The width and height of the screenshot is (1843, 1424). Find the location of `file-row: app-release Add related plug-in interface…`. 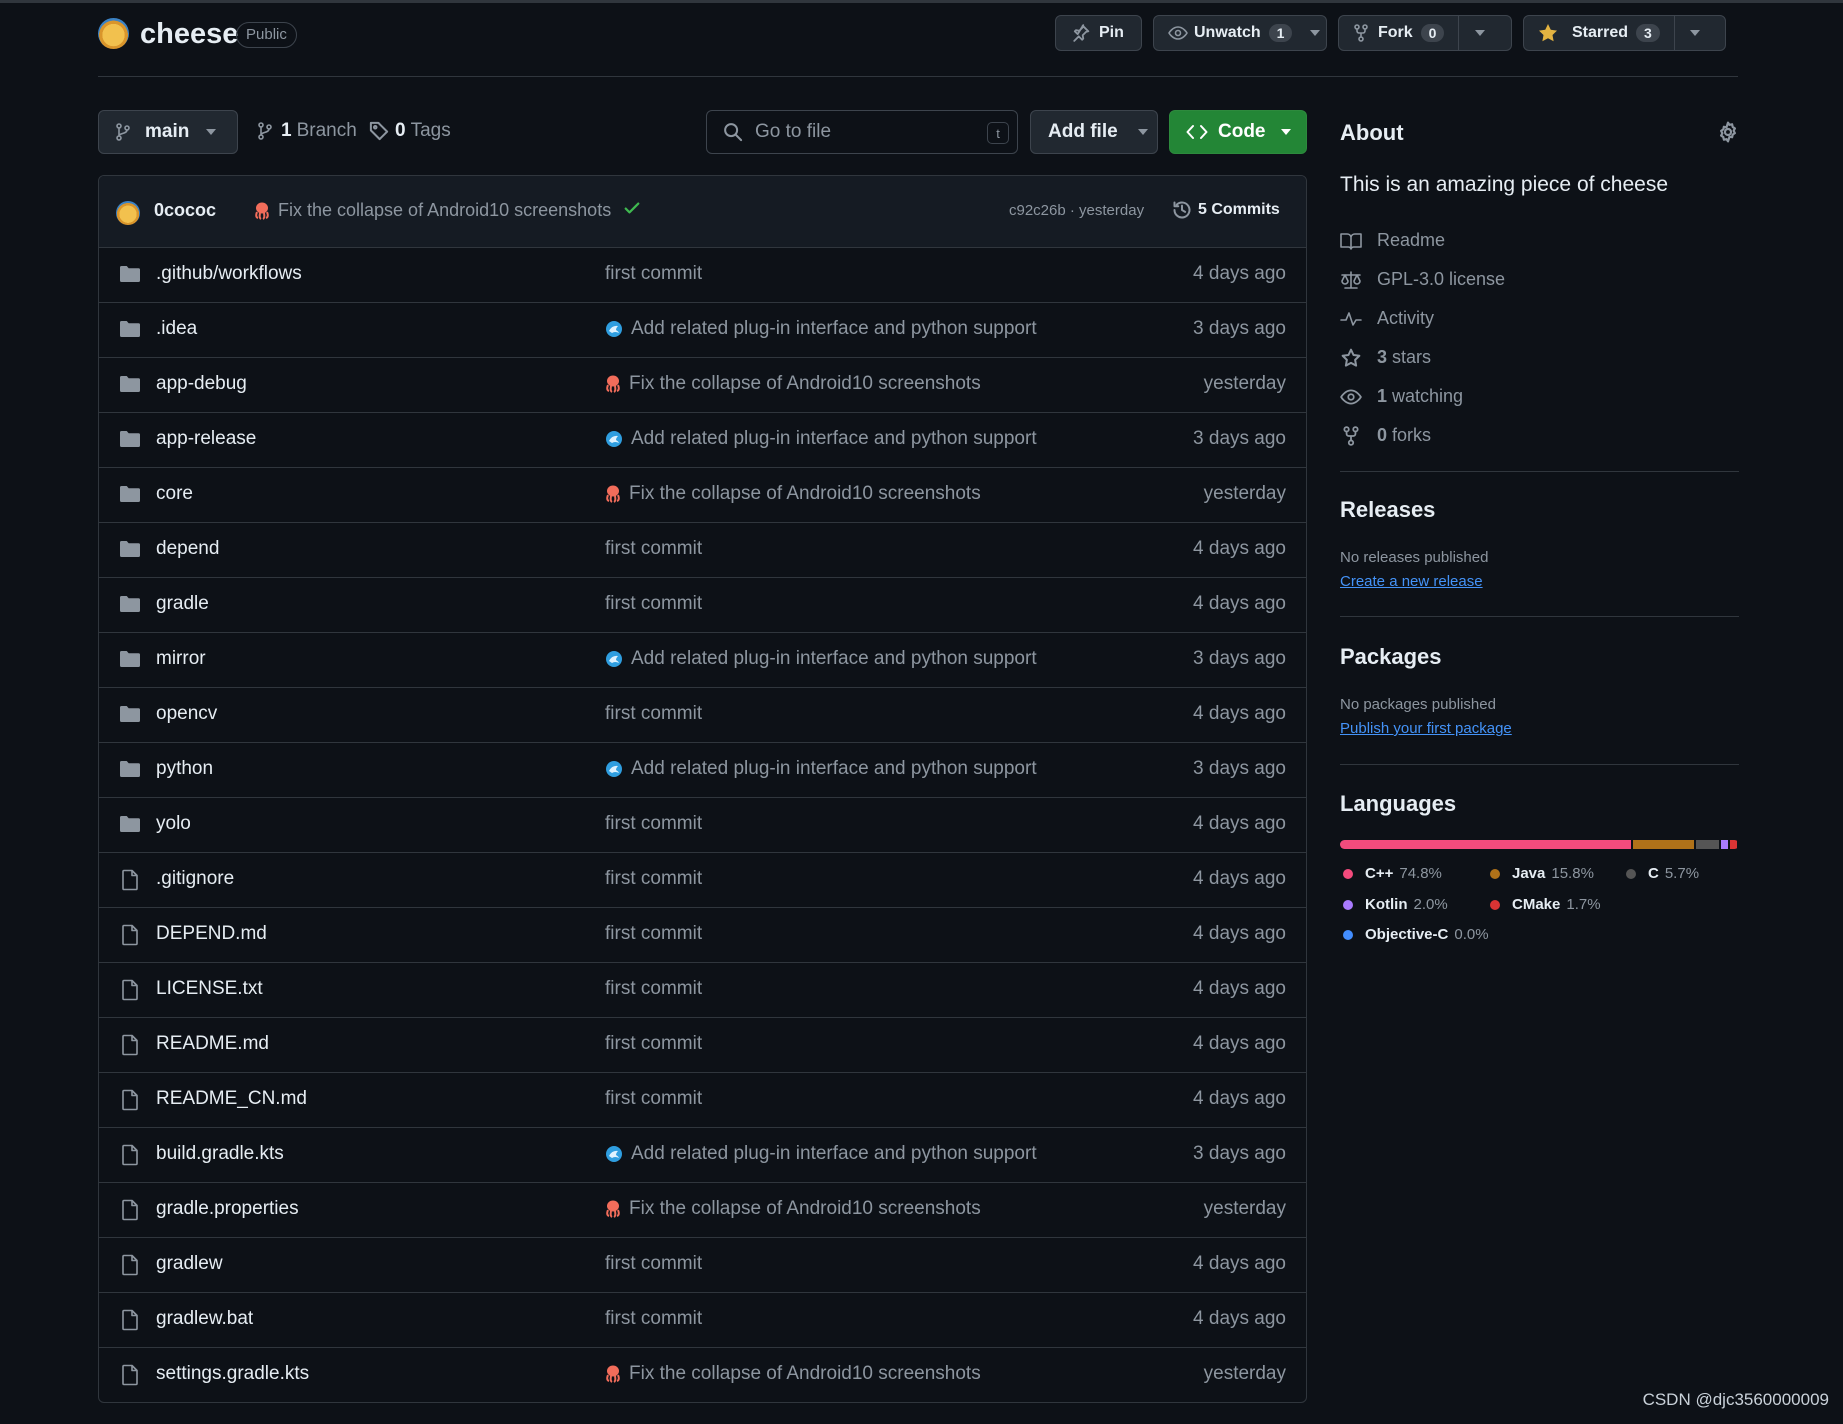

file-row: app-release Add related plug-in interface… is located at coordinates (702, 440).